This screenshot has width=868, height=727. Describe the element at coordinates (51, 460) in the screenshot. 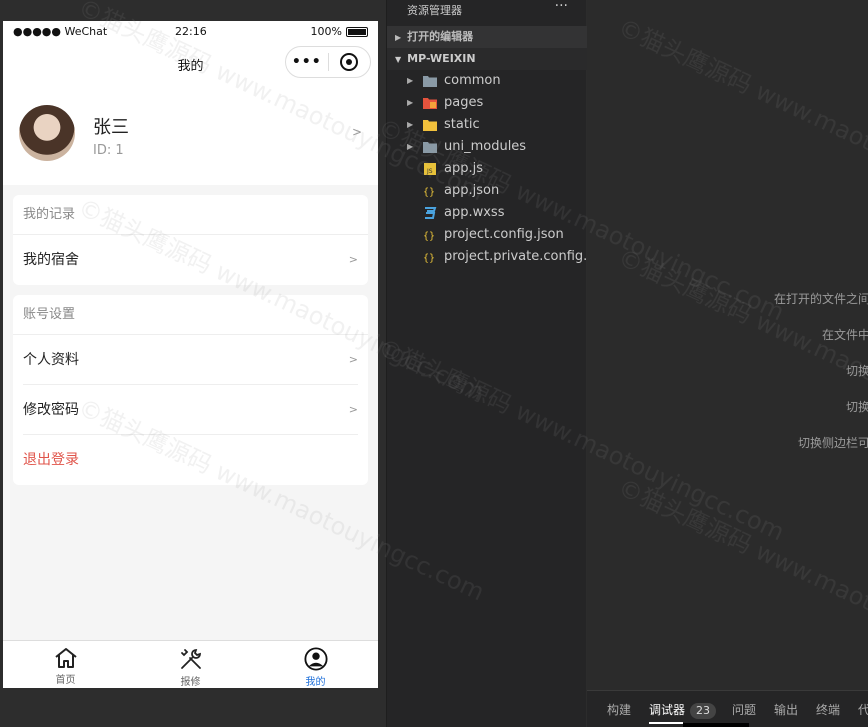

I see `logout-label: 退出登录` at that location.